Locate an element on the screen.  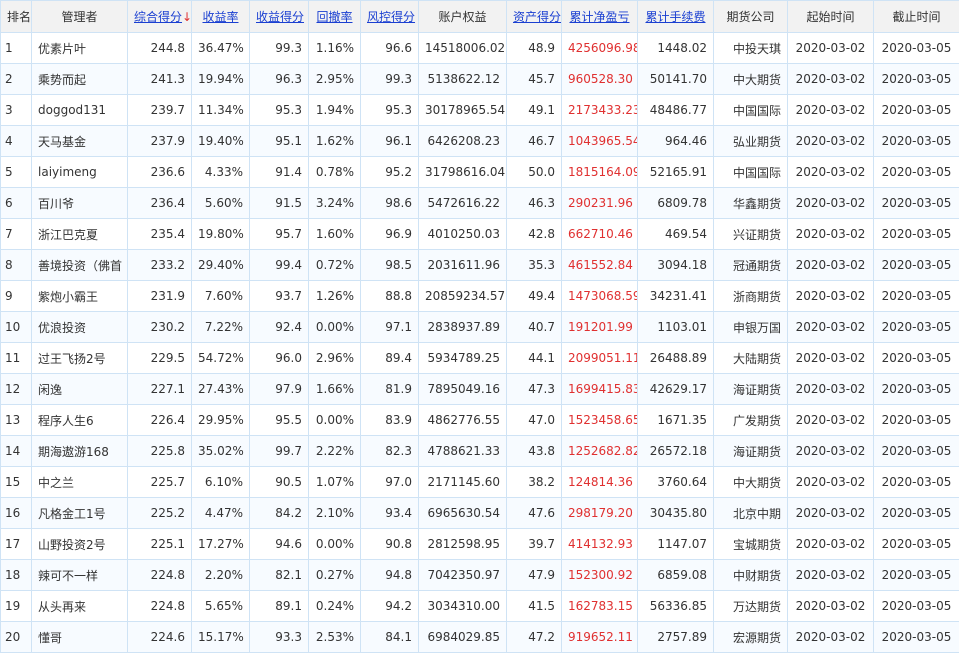
equity-cell: 5934789.25 is located at coordinates (463, 358).